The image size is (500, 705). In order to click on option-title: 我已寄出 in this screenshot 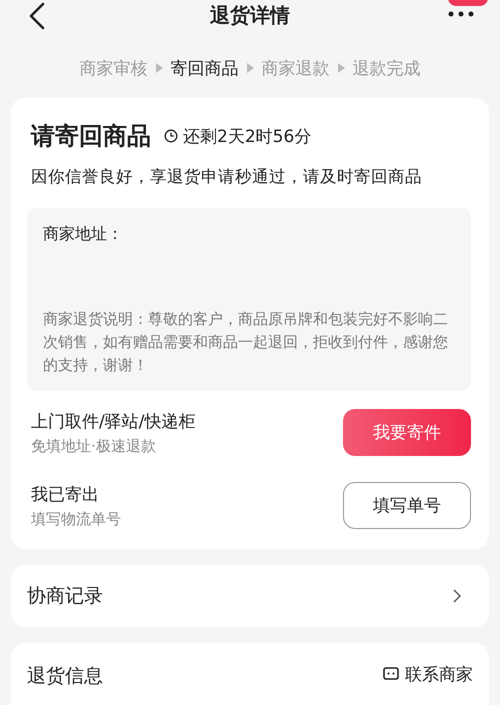, I will do `click(65, 495)`.